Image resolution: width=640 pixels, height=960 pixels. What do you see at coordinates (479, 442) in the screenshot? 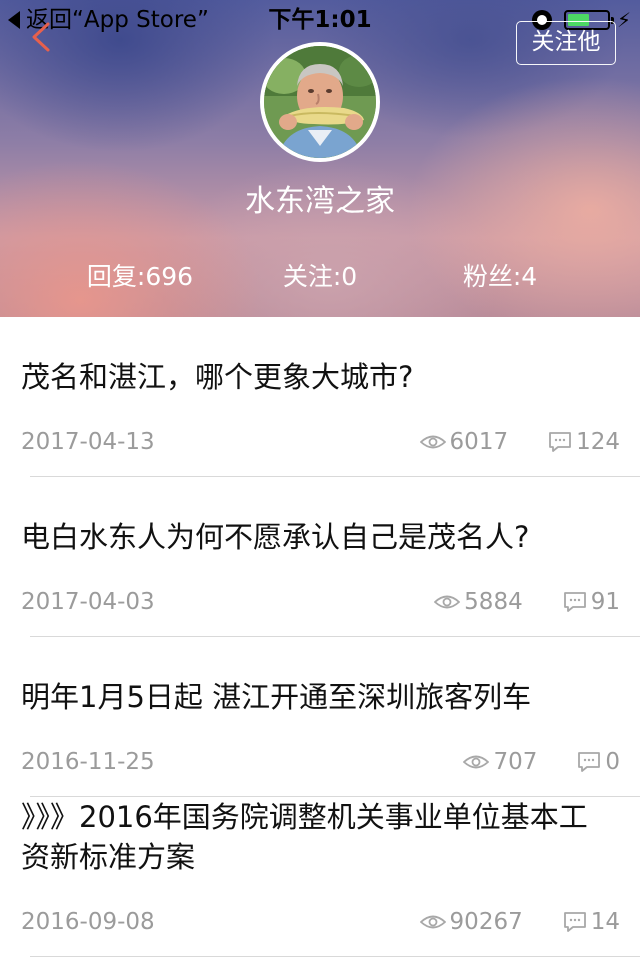
I see `view-count: 6017` at bounding box center [479, 442].